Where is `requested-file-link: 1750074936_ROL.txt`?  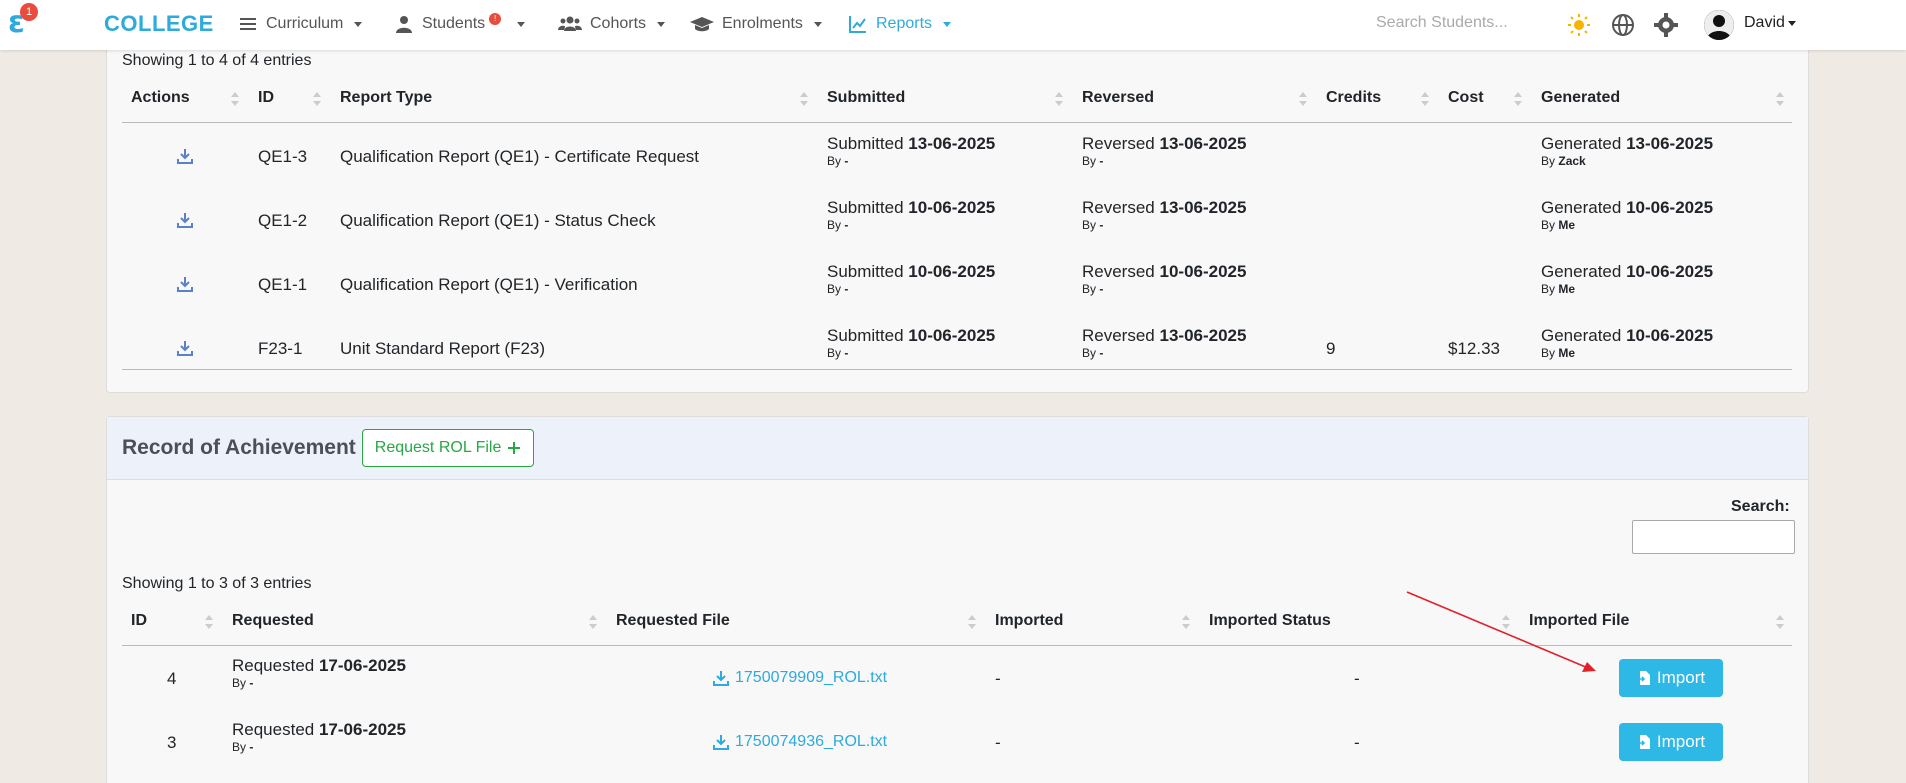
requested-file-link: 1750074936_ROL.txt is located at coordinates (800, 742).